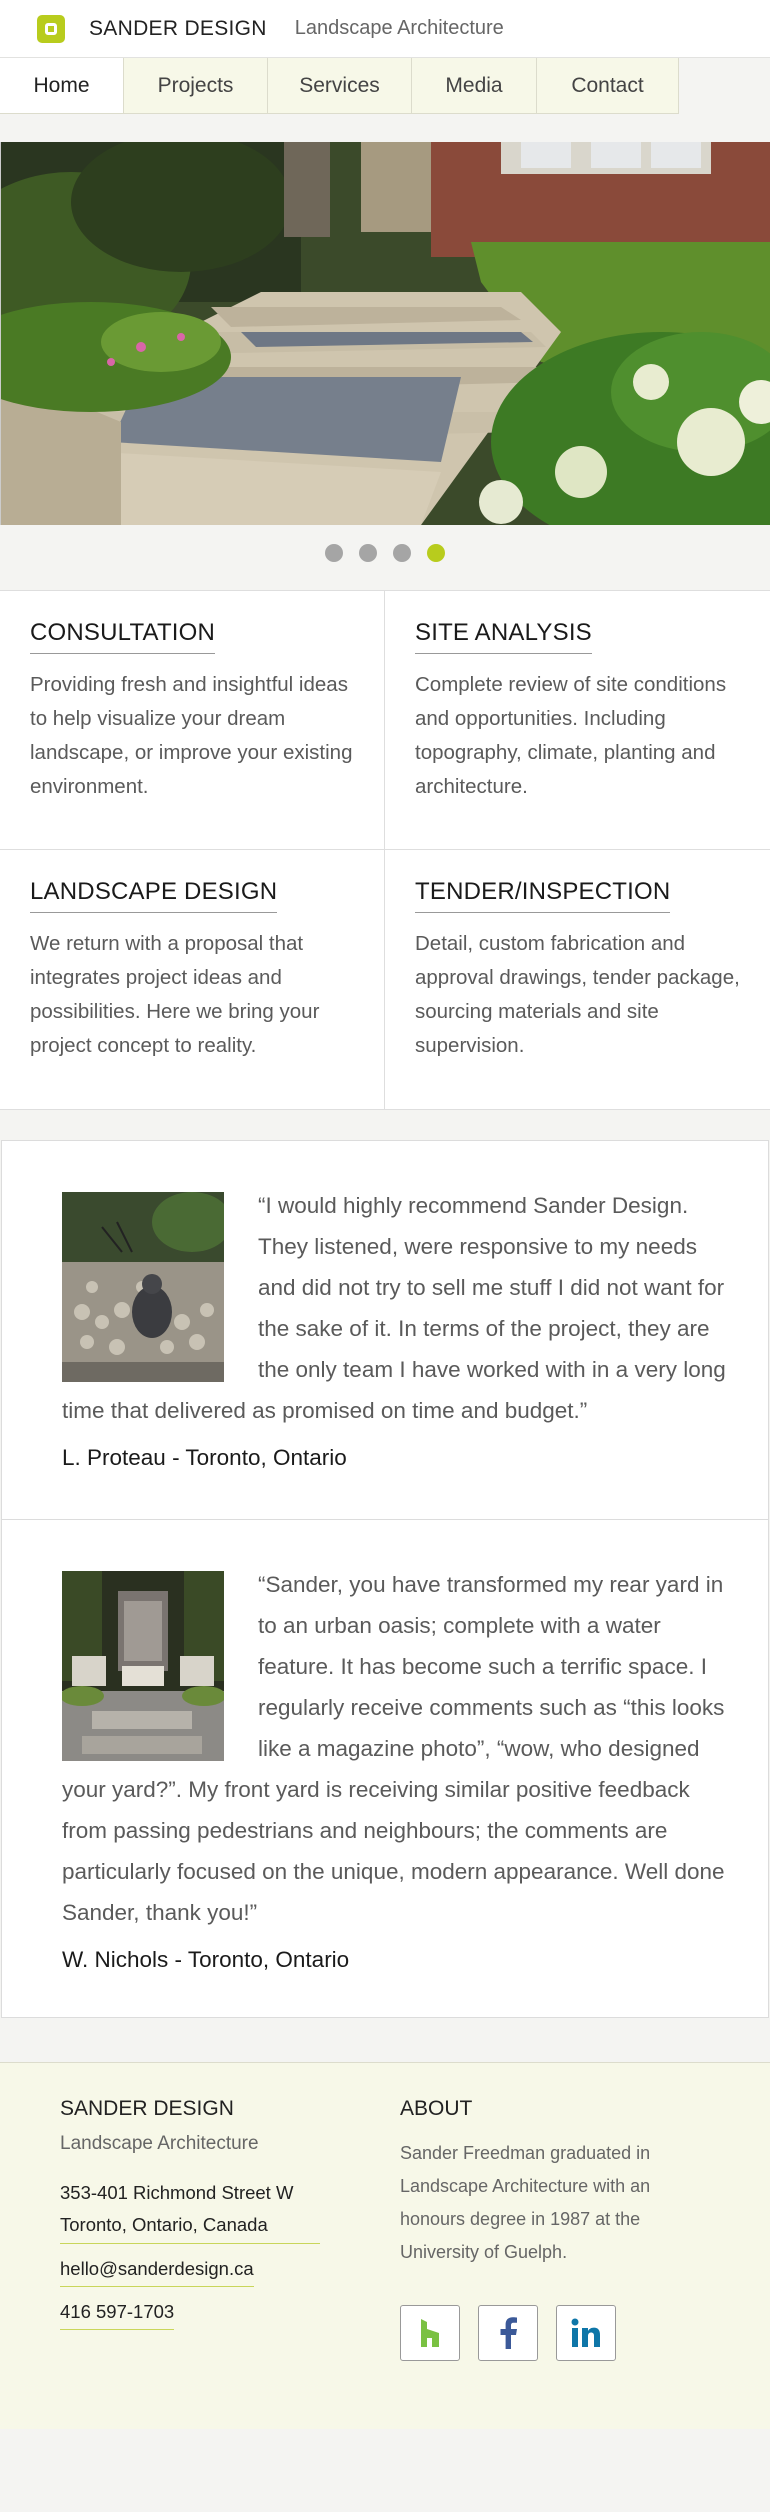  I want to click on phone-link: 416 597-1703, so click(117, 2315).